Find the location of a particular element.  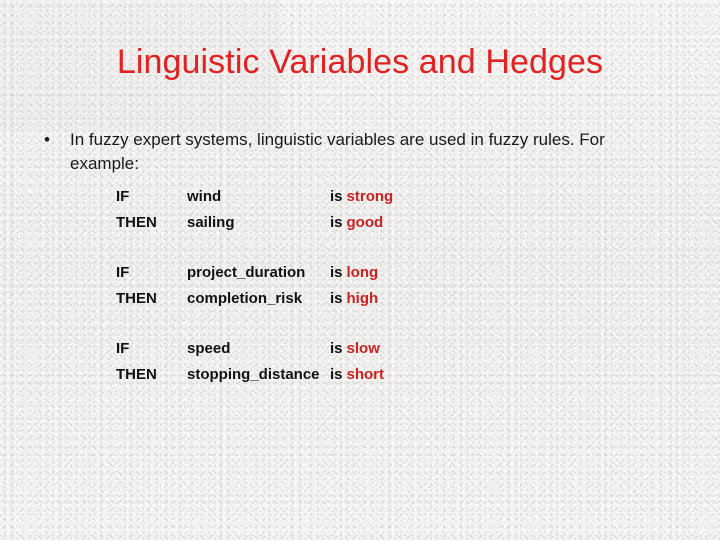

page-title: Linguistic Variables and Hedges is located at coordinates (360, 62).